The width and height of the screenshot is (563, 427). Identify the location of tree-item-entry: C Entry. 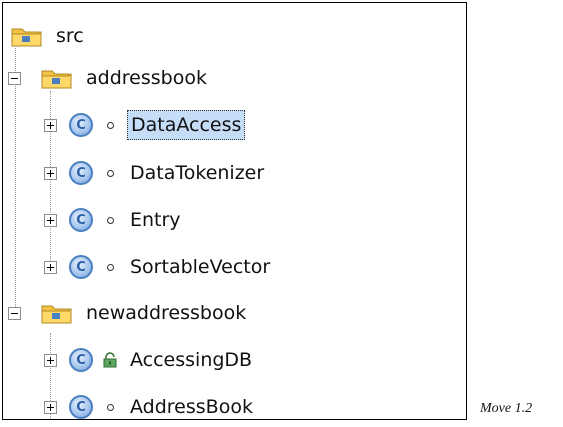
(114, 220).